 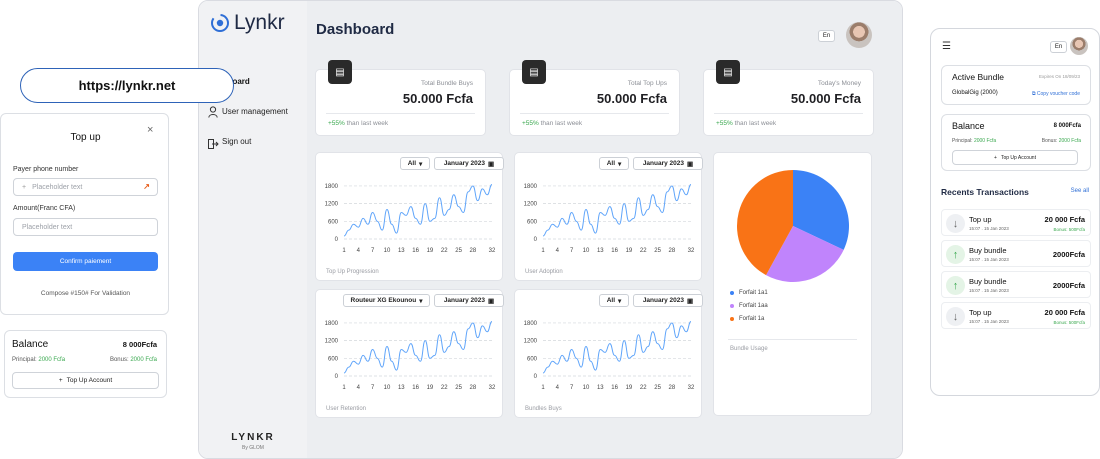 I want to click on chart-caption: User Adoption, so click(x=544, y=272).